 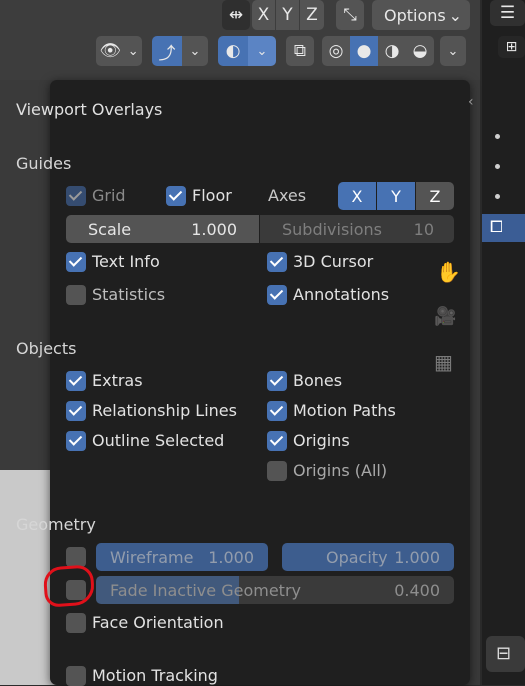 I want to click on hand-icon: ✋, so click(x=448, y=272).